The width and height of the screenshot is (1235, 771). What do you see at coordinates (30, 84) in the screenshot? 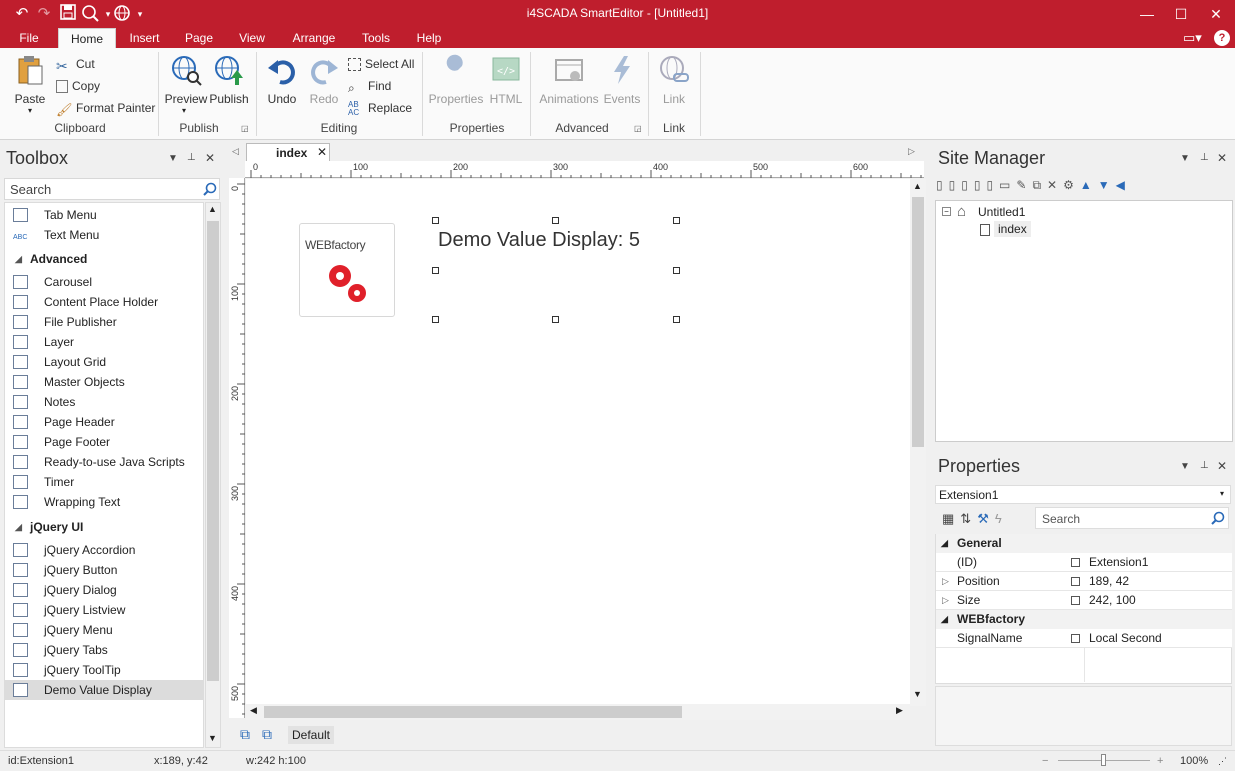
I see `paste-button: Paste ▾` at bounding box center [30, 84].